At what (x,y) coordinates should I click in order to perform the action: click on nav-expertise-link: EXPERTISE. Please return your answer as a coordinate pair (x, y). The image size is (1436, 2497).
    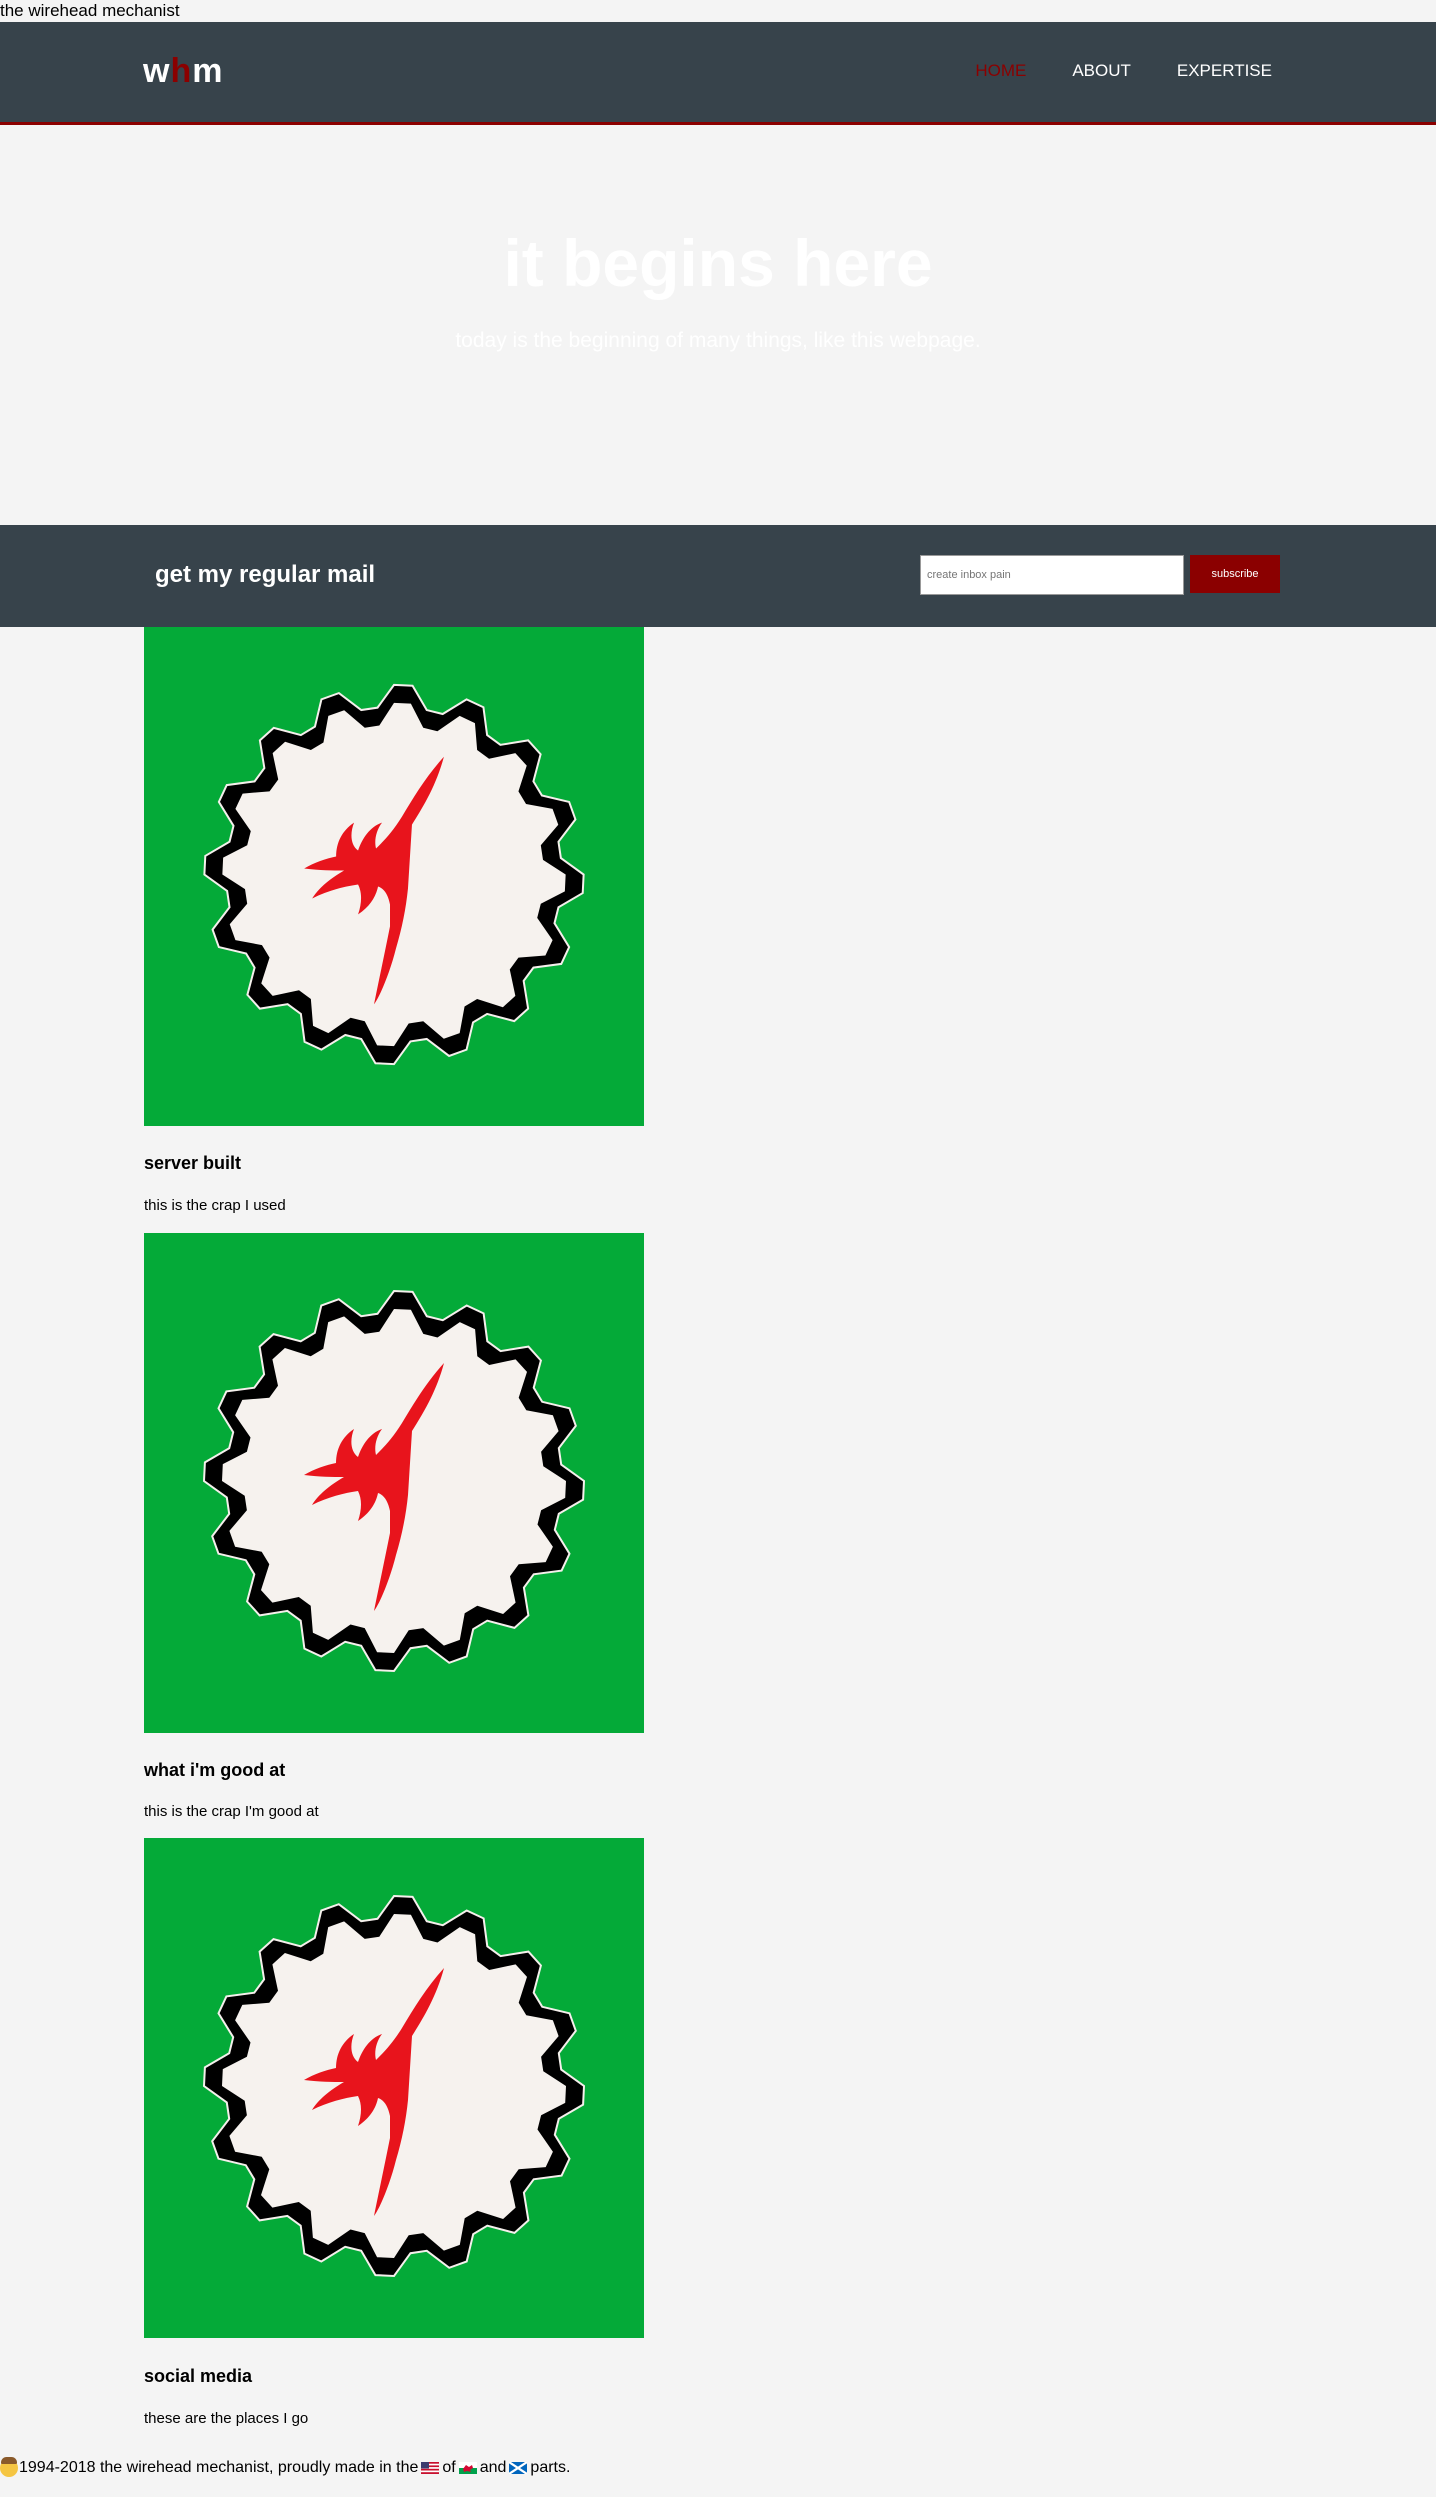
    Looking at the image, I should click on (1224, 71).